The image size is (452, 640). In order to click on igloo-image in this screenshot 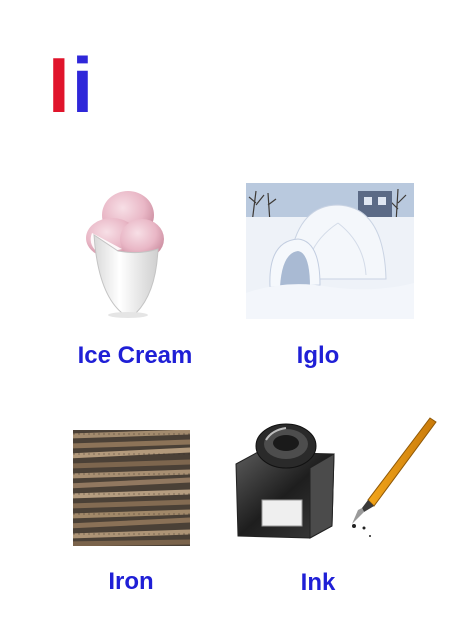, I will do `click(330, 251)`.